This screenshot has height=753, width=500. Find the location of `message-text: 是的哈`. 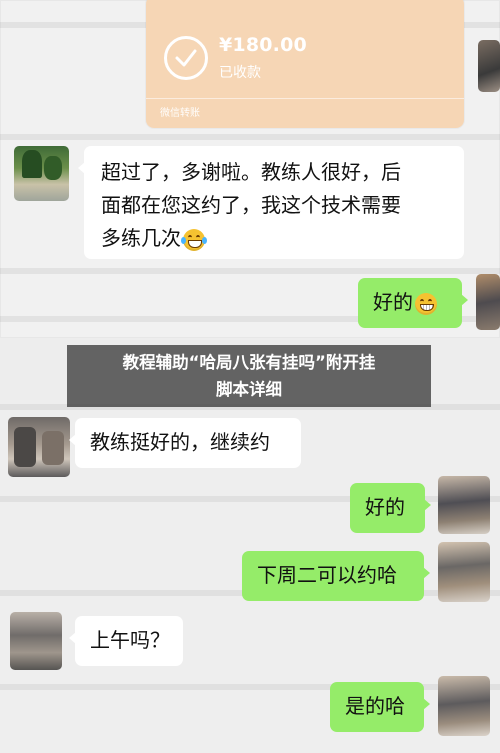

message-text: 是的哈 is located at coordinates (375, 706).